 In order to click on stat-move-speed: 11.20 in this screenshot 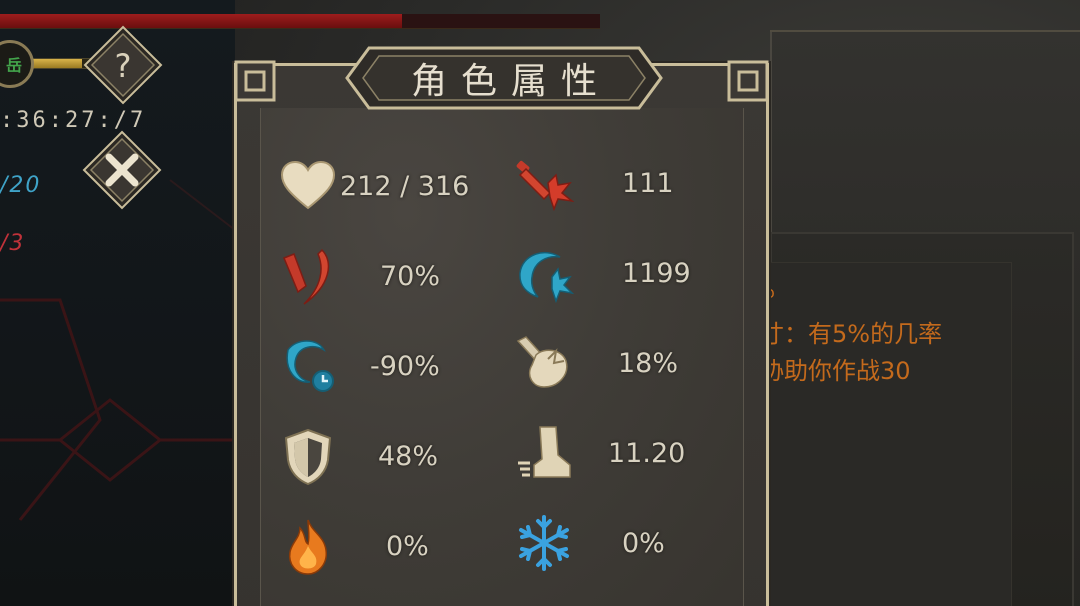, I will do `click(629, 453)`.